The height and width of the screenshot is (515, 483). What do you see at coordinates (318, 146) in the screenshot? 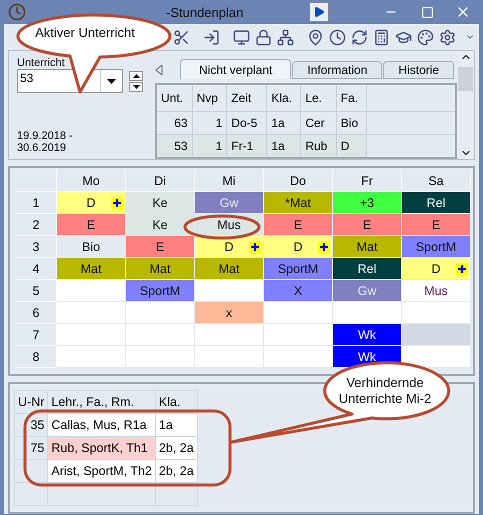
I see `table-cell: Rub` at bounding box center [318, 146].